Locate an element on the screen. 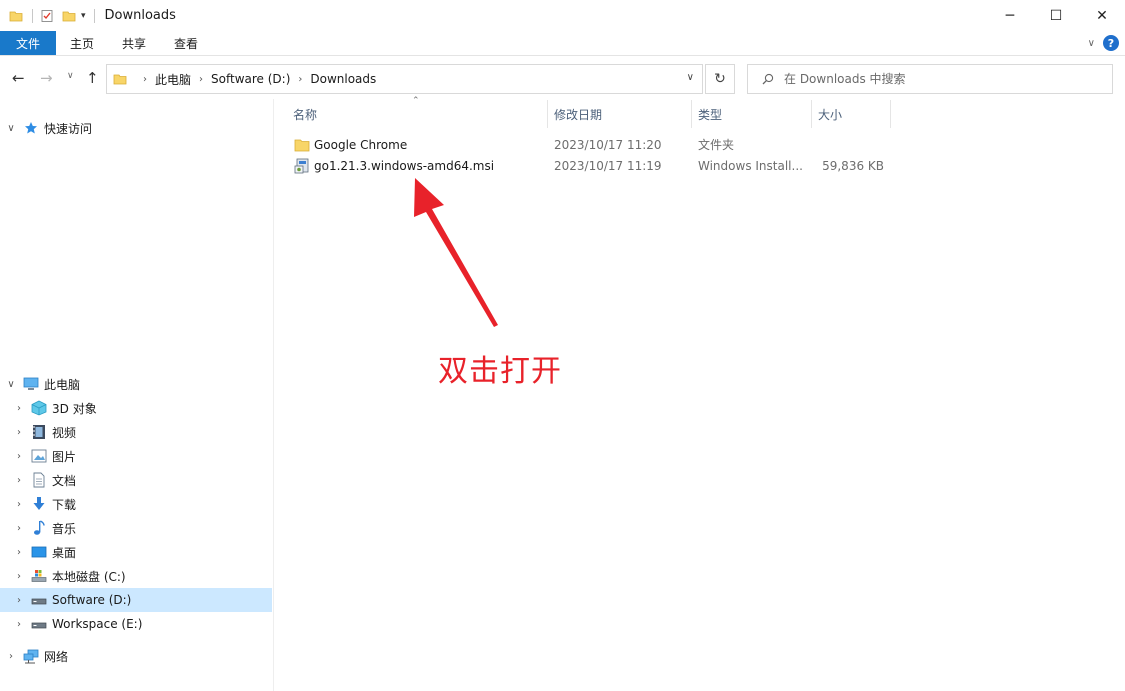  desktop-icon is located at coordinates (39, 552).